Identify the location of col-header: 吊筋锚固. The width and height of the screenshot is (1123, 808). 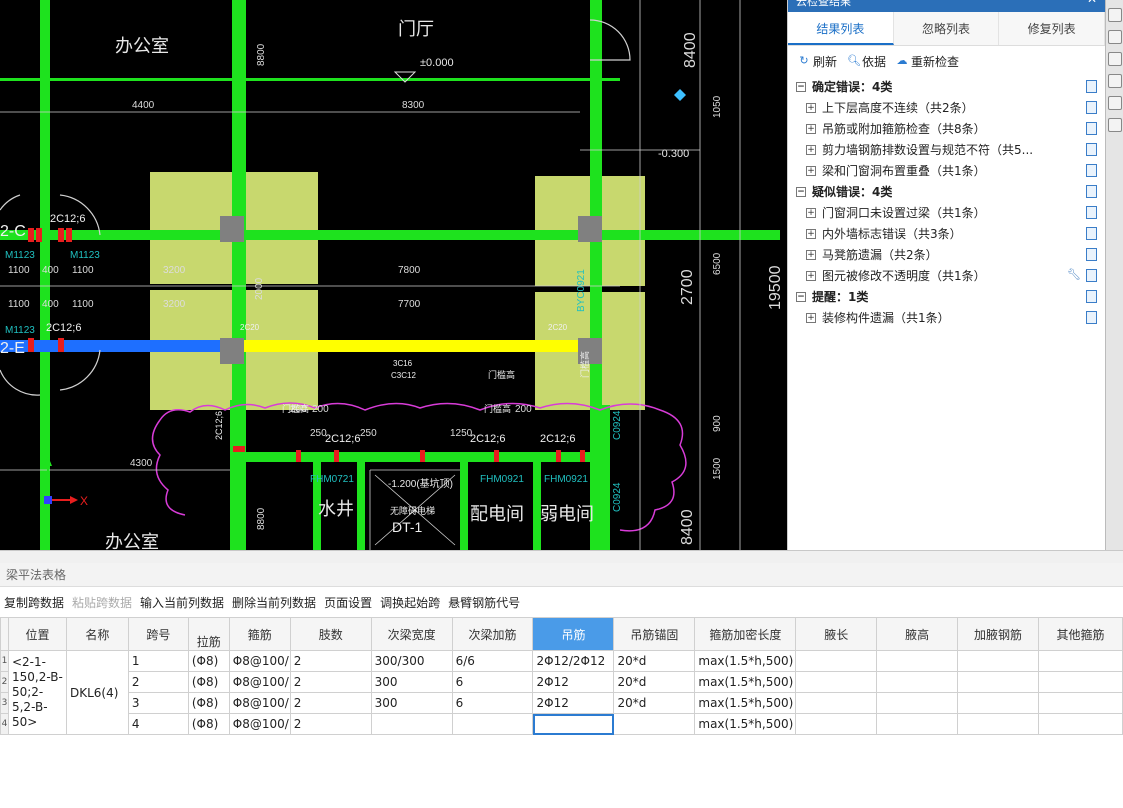
(654, 634).